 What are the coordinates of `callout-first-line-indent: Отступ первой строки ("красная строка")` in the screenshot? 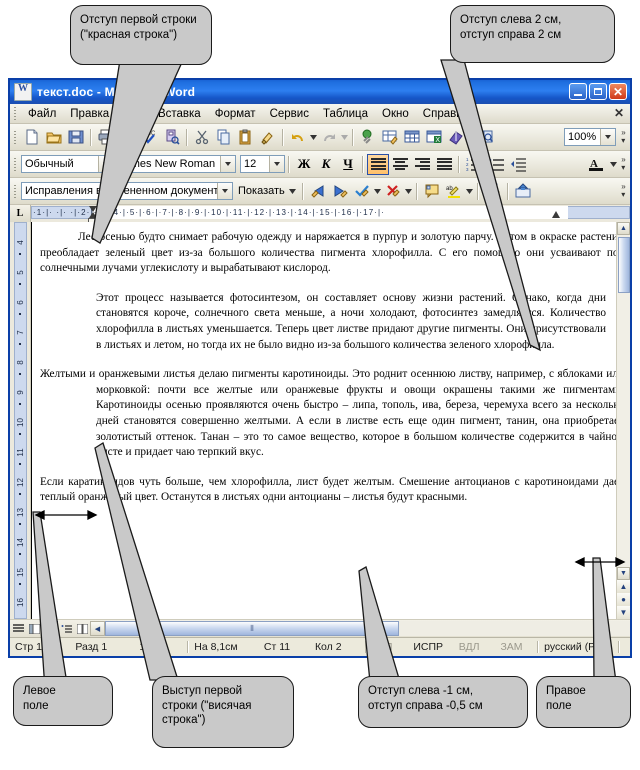 It's located at (141, 35).